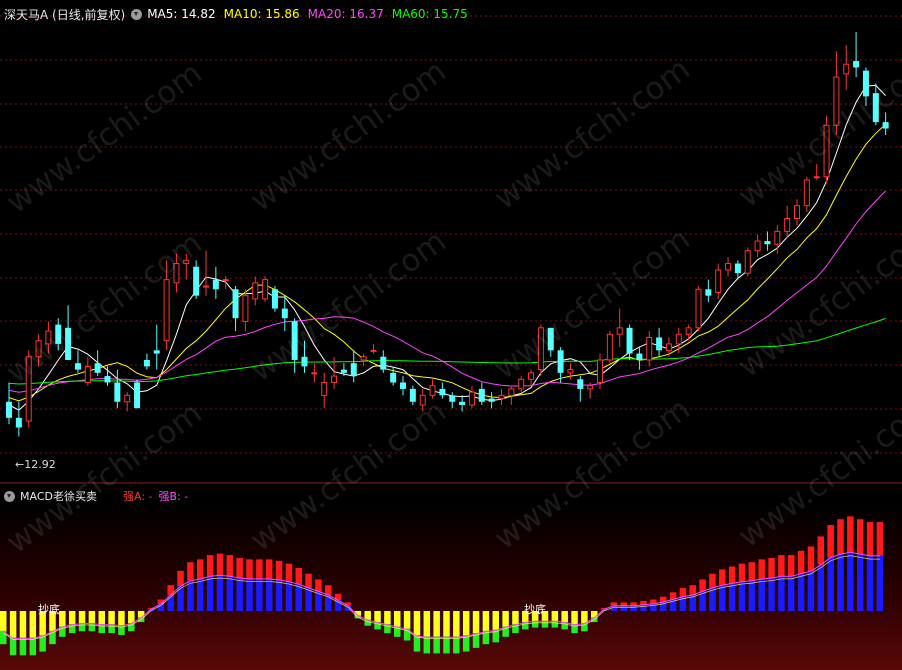 The height and width of the screenshot is (670, 902). I want to click on ma60-value: MA60: 15.75, so click(429, 14).